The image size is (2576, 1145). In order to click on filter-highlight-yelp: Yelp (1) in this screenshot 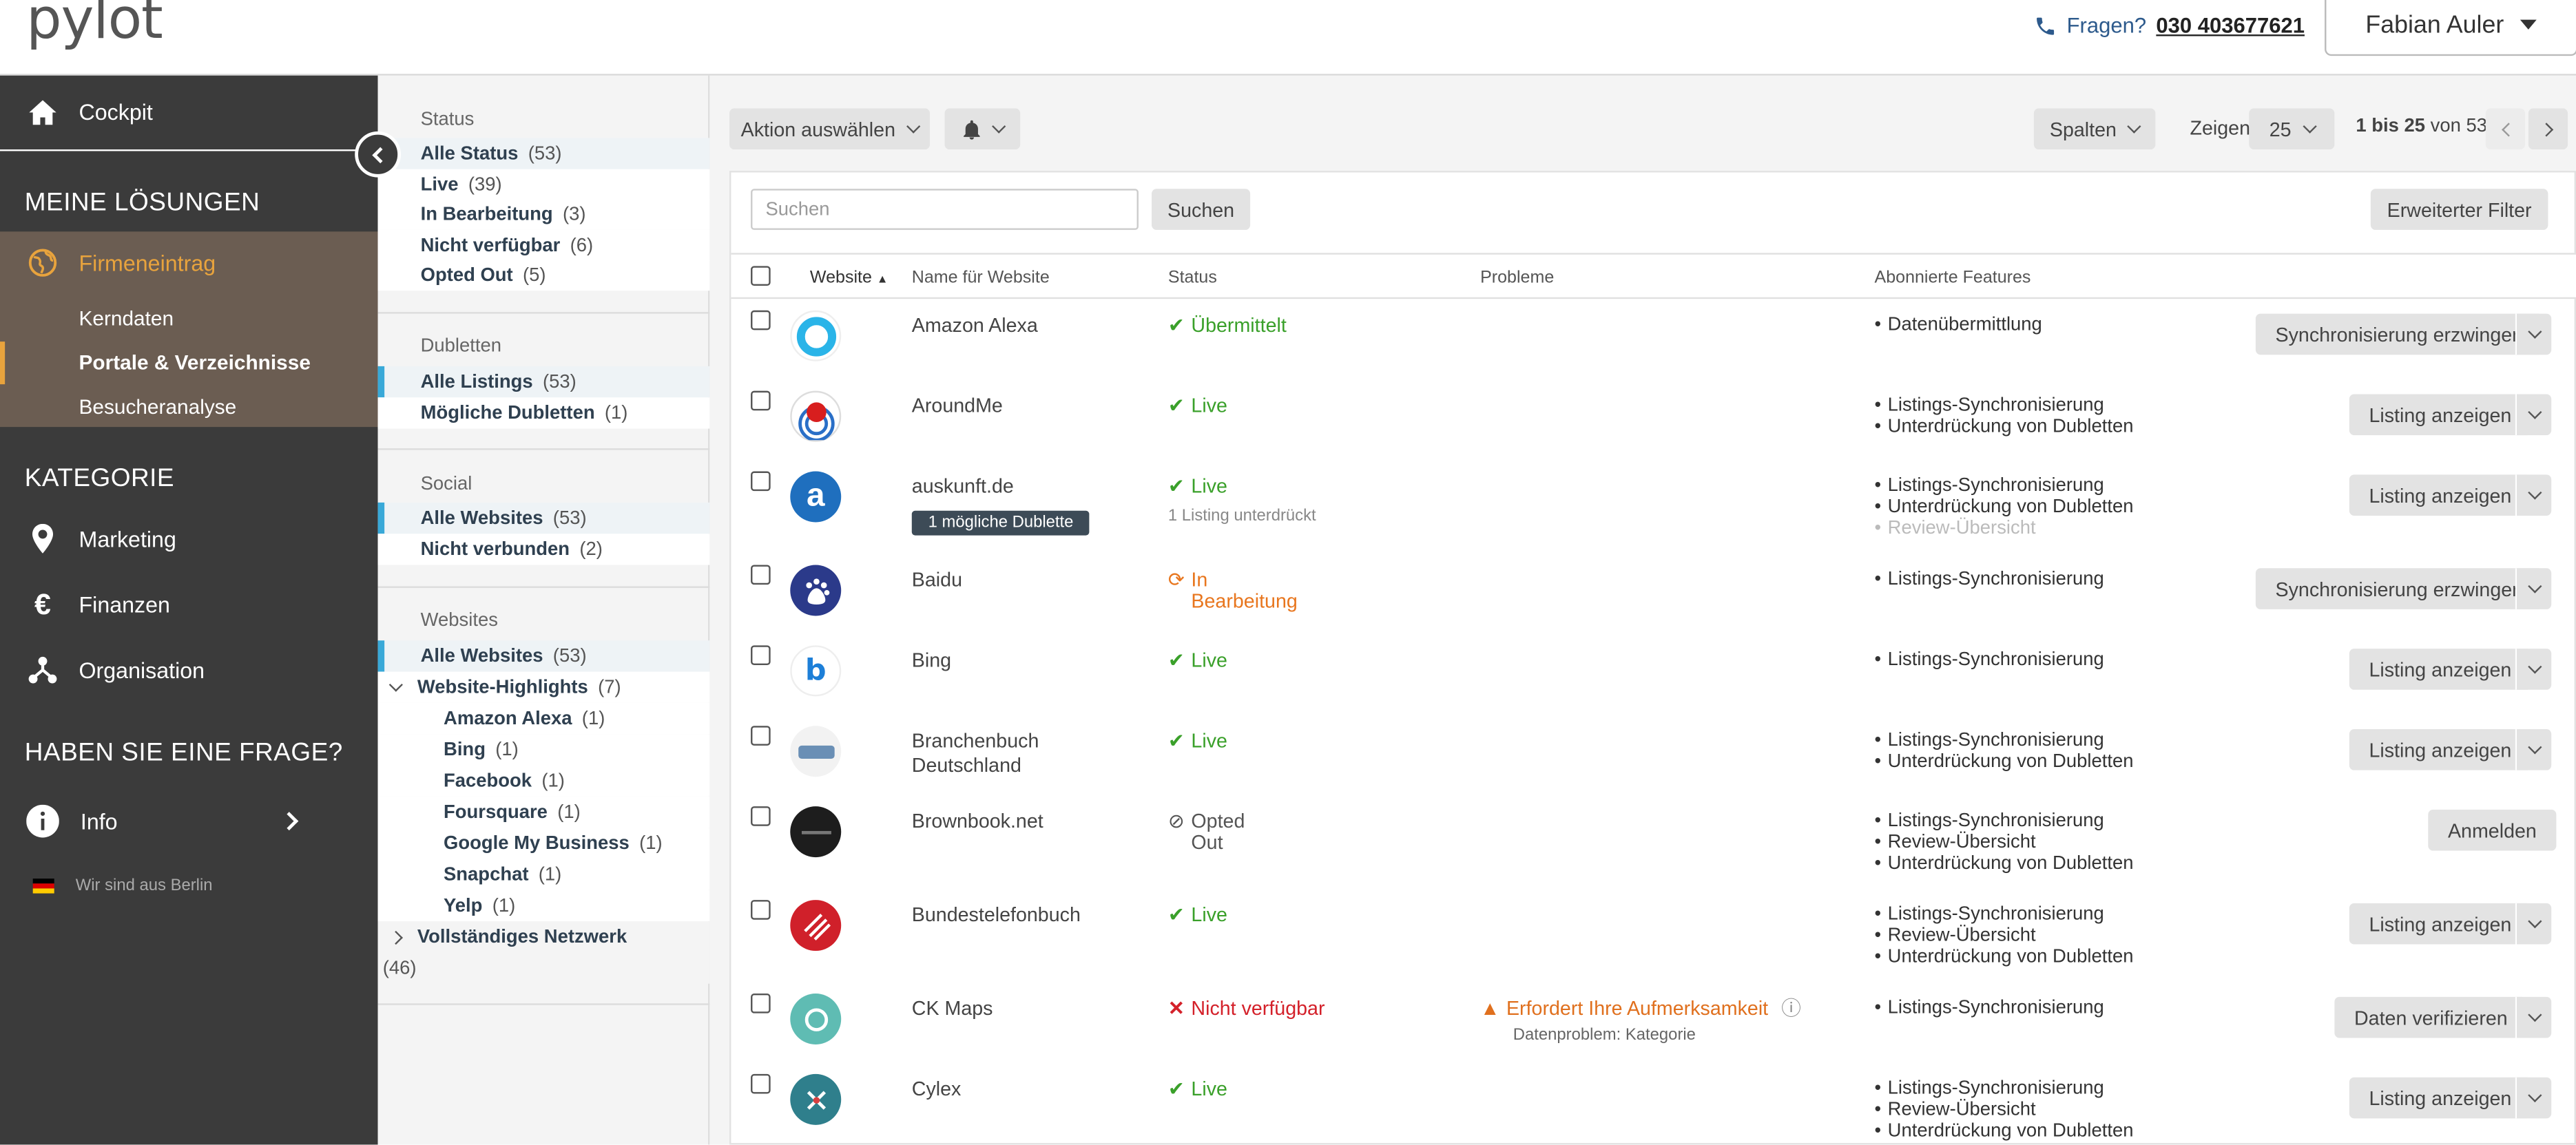, I will do `click(543, 906)`.